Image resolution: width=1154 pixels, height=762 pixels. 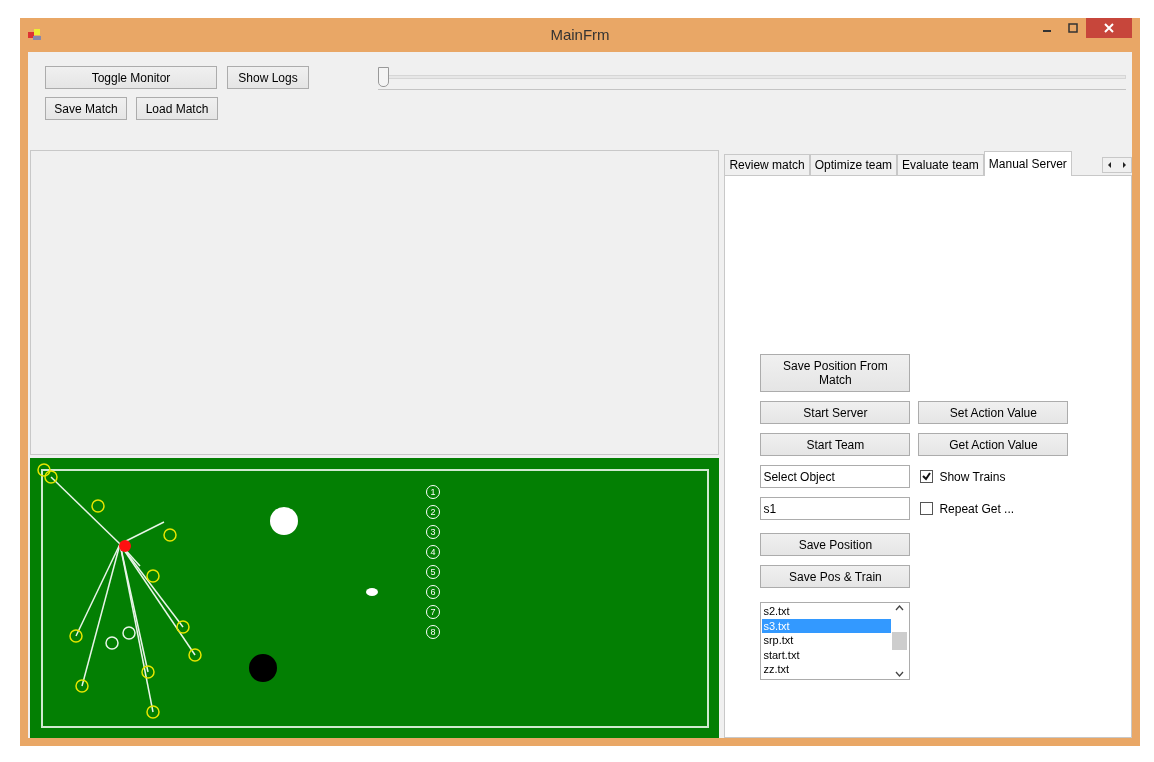 I want to click on tab: Optimize team, so click(x=853, y=164).